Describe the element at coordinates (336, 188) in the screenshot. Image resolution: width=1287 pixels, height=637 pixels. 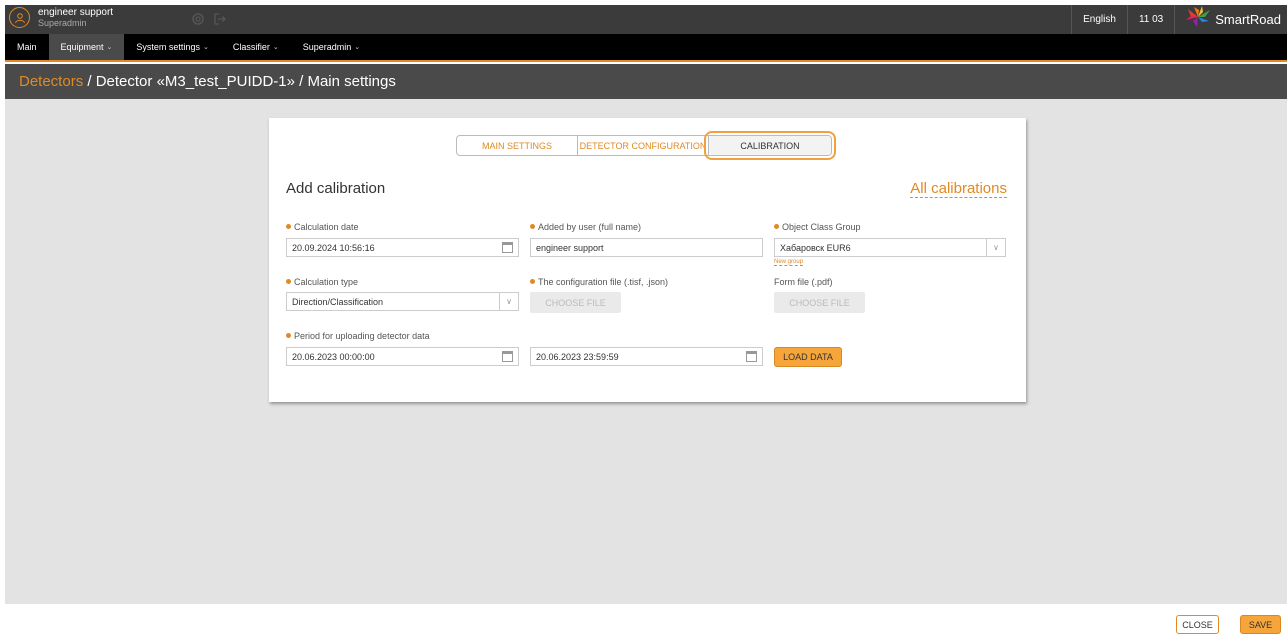
I see `page-title: Add calibration` at that location.